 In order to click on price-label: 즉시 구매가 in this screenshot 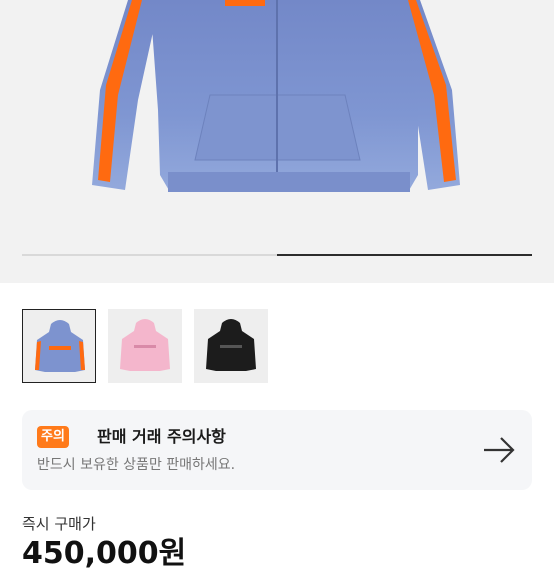, I will do `click(59, 524)`.